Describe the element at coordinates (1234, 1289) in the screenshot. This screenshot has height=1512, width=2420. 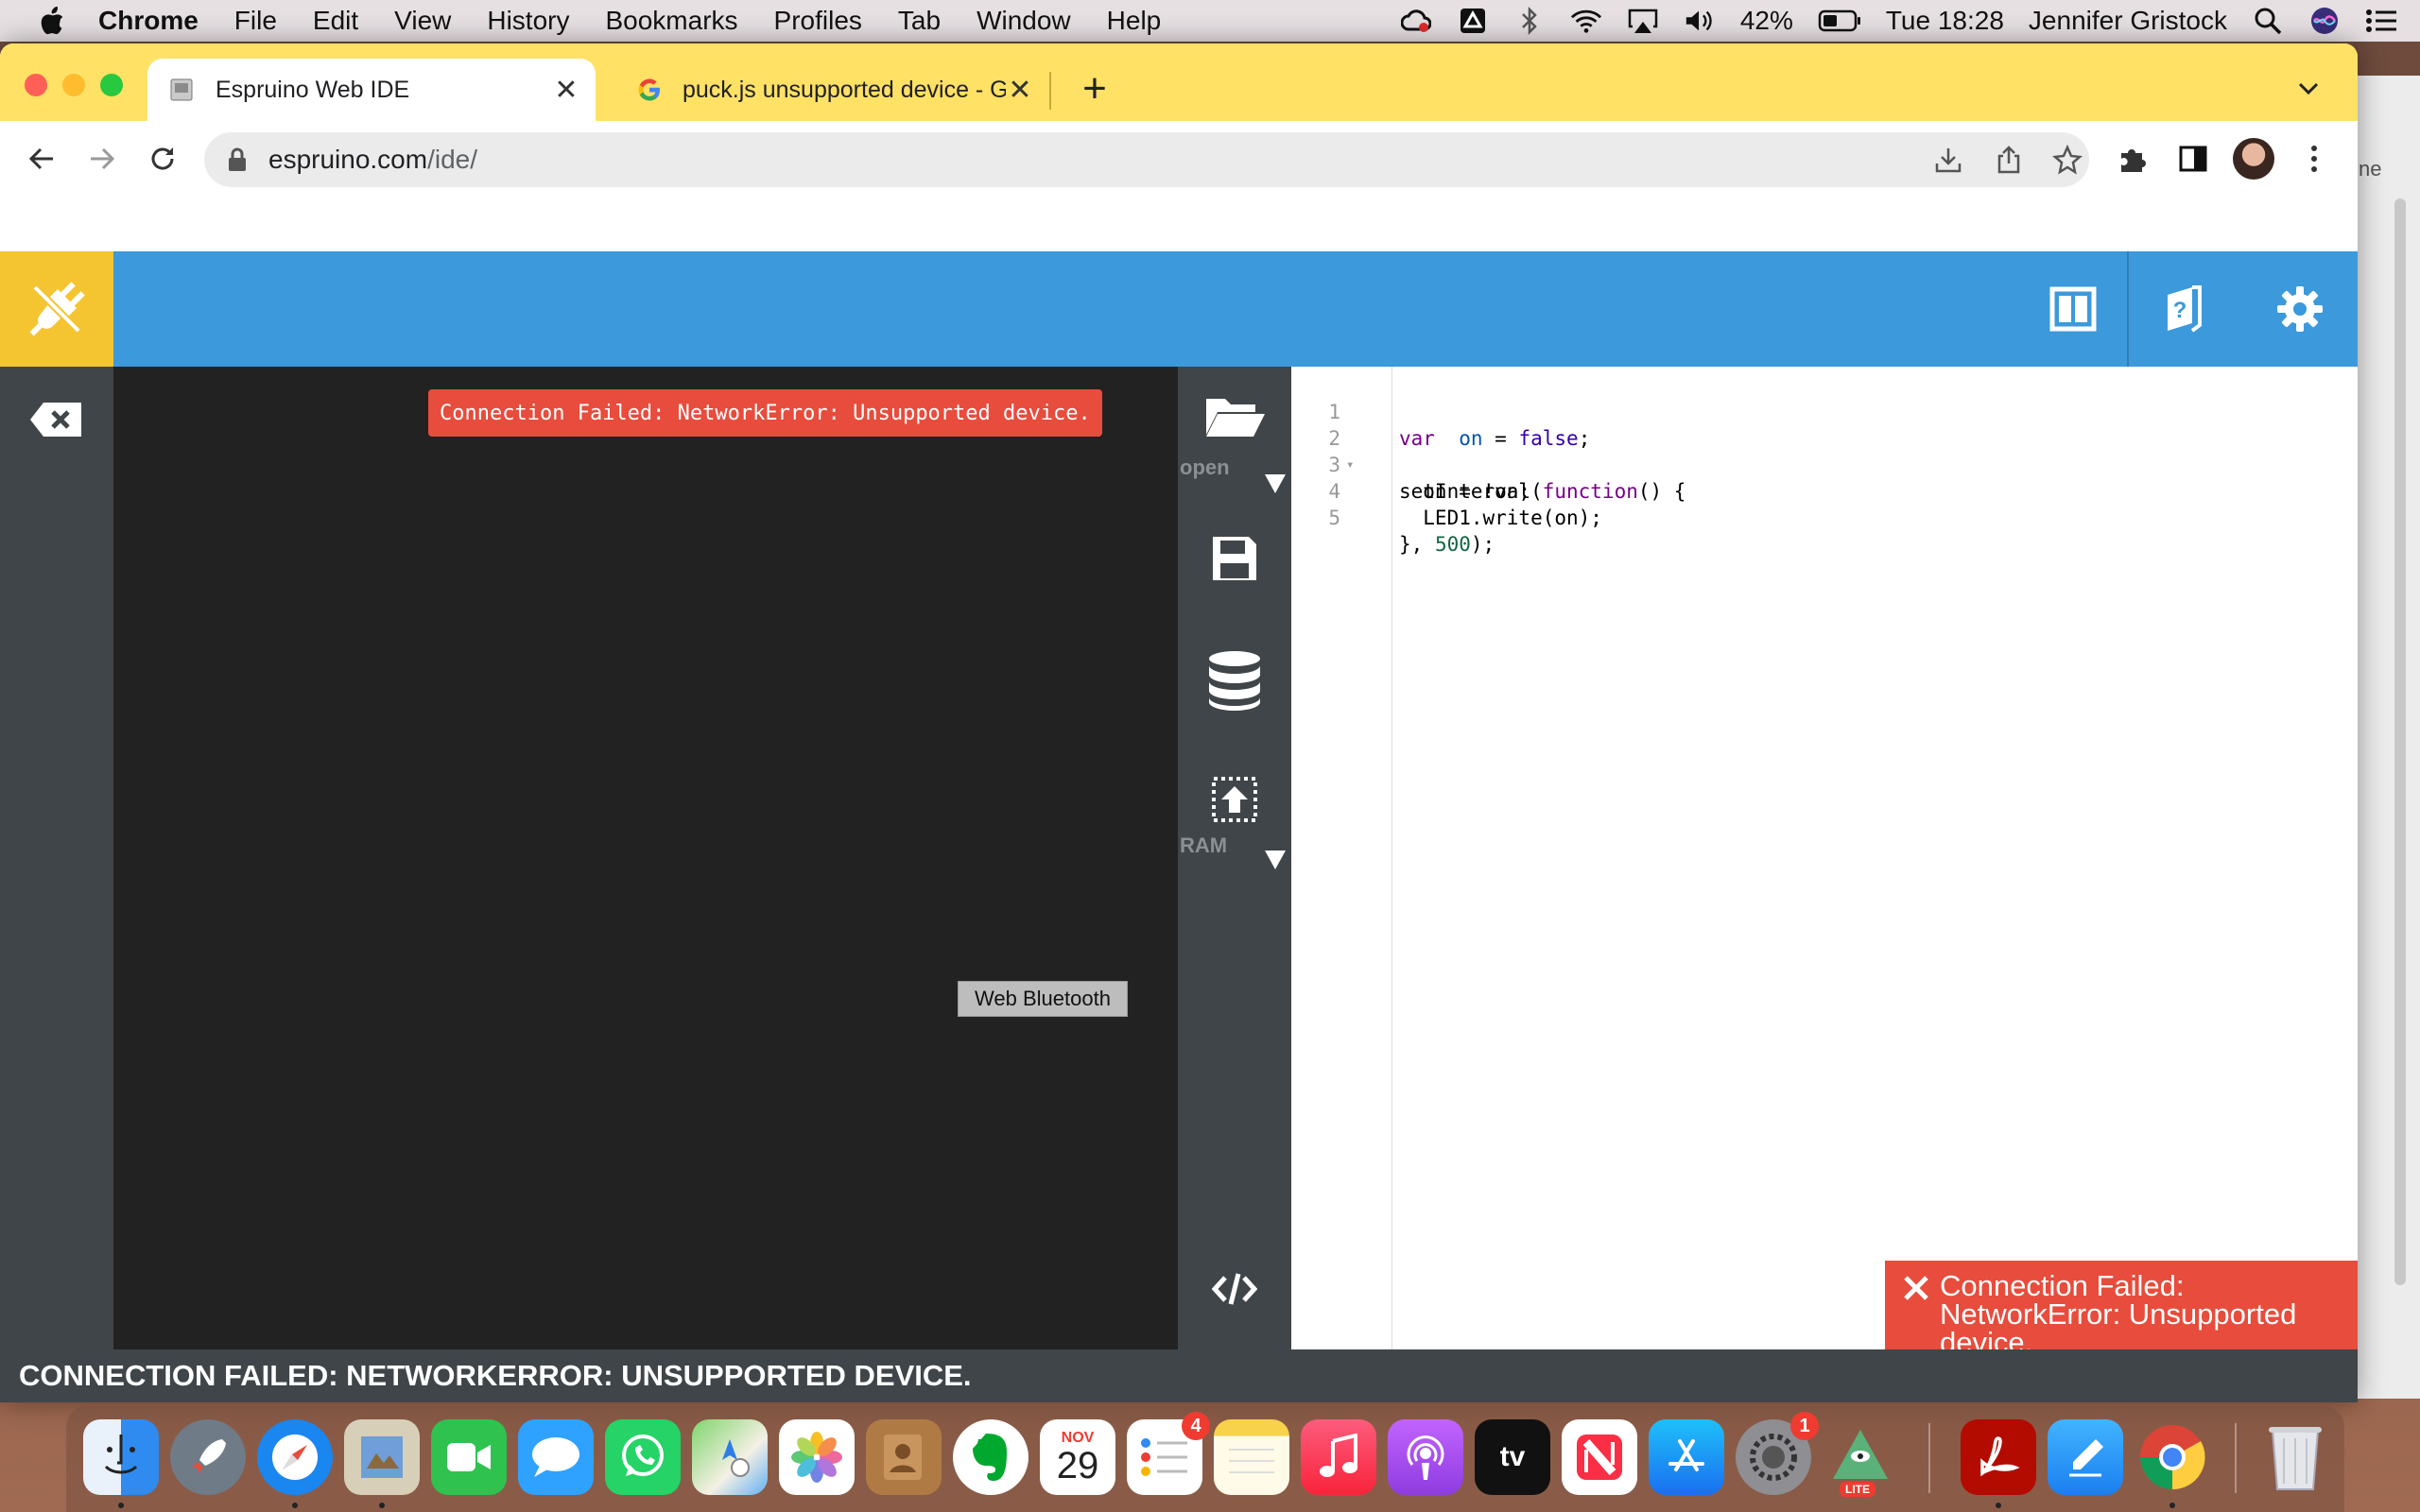
I see `code-view-icon` at that location.